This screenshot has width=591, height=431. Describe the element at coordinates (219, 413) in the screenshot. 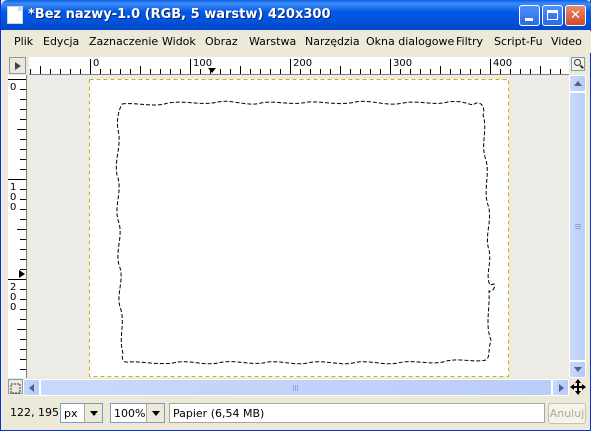

I see `status-message-text: Papier (6,54 MB)` at that location.